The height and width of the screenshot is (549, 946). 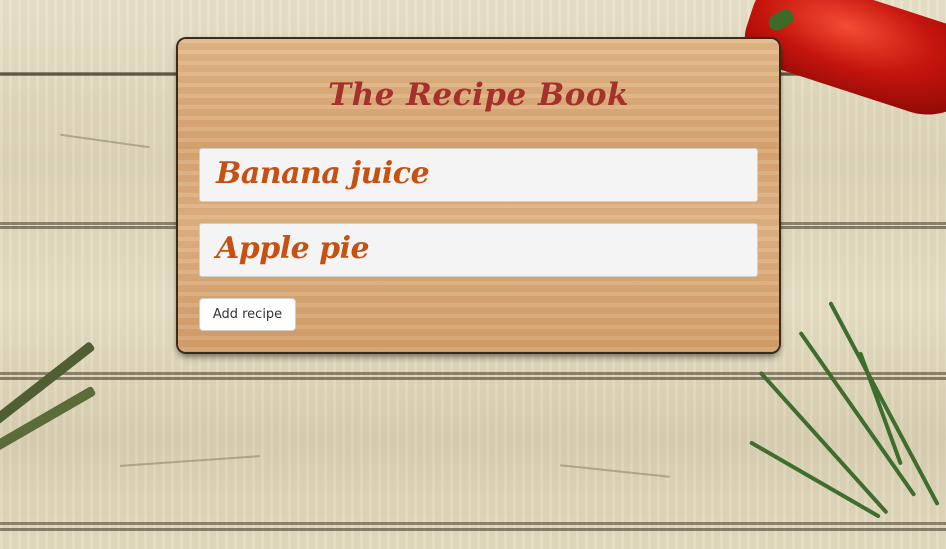 What do you see at coordinates (478, 95) in the screenshot?
I see `page-title: The Recipe Book` at bounding box center [478, 95].